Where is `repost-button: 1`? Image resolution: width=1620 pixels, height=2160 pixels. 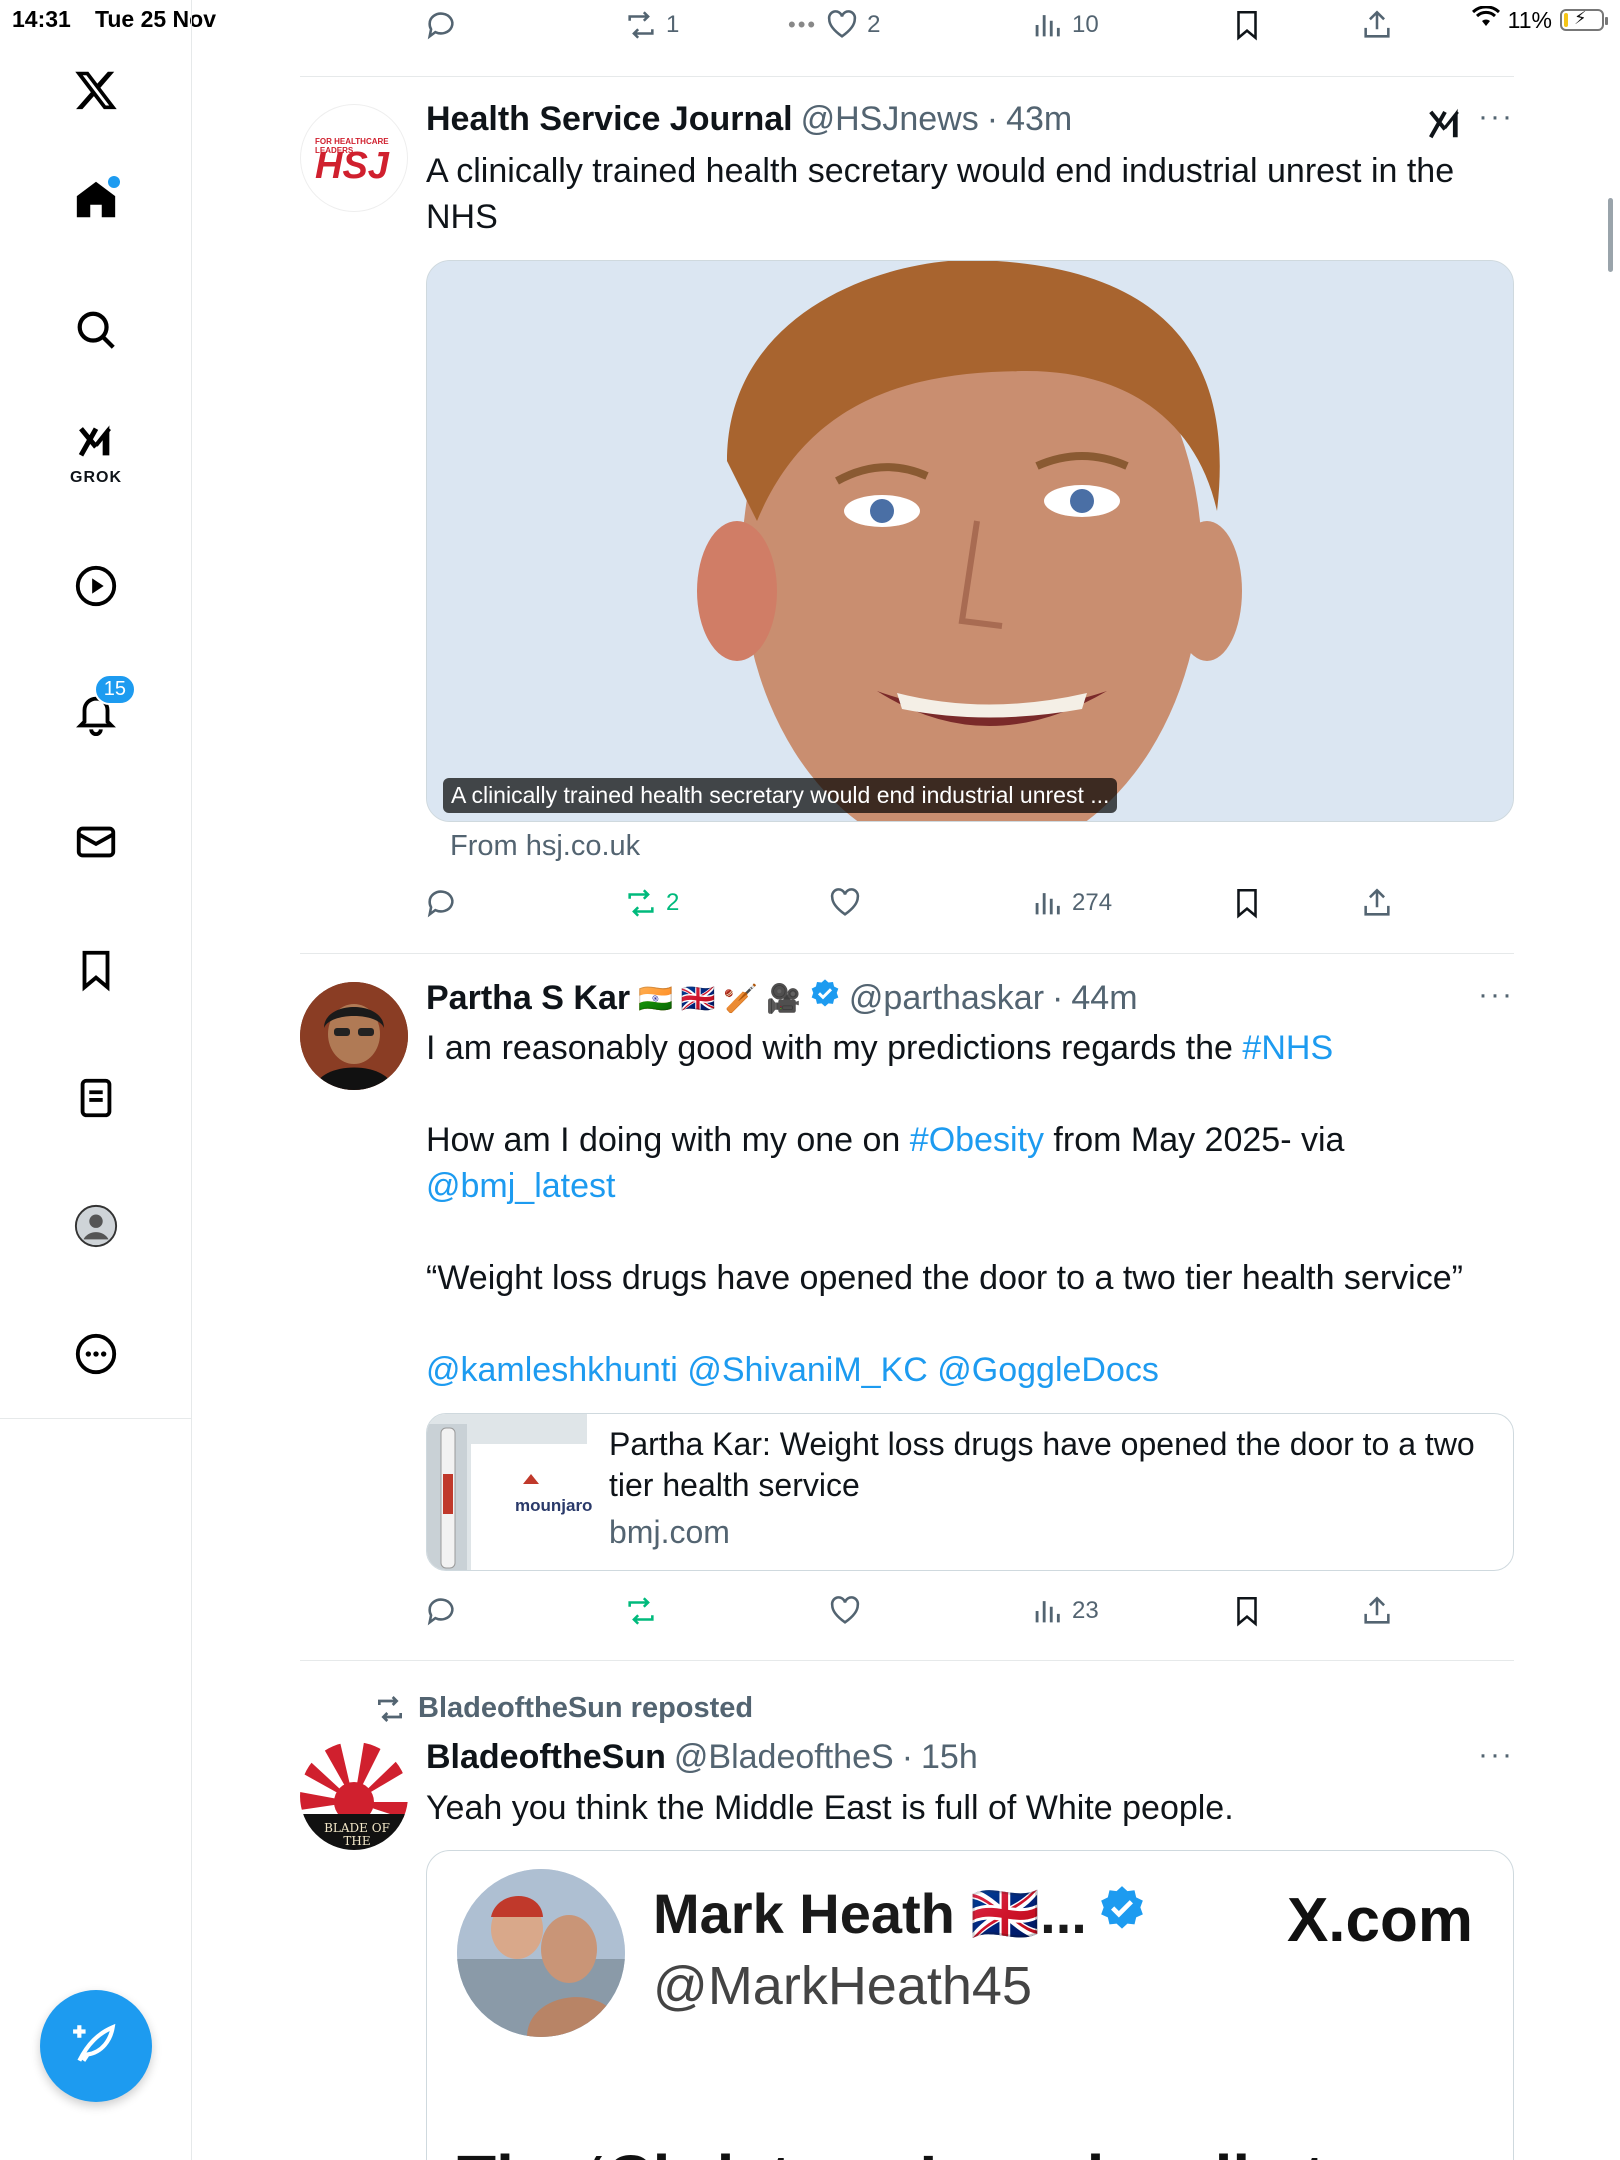
repost-button: 1 is located at coordinates (651, 25).